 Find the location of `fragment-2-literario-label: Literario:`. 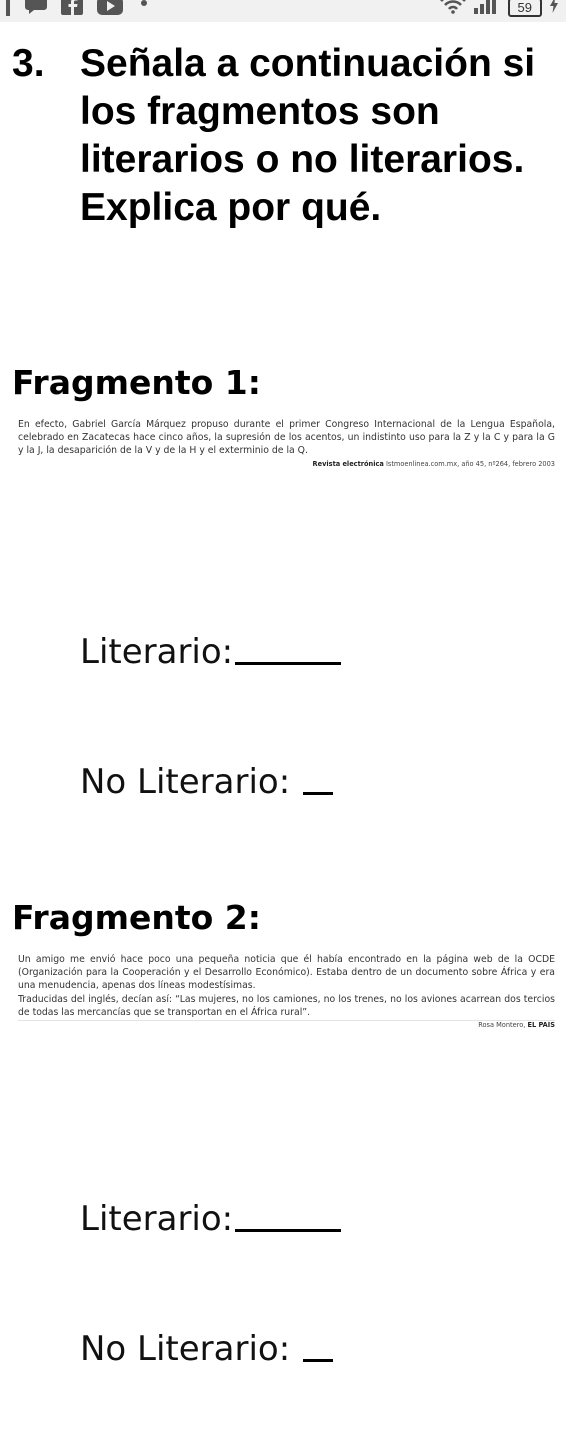

fragment-2-literario-label: Literario: is located at coordinates (157, 1219).